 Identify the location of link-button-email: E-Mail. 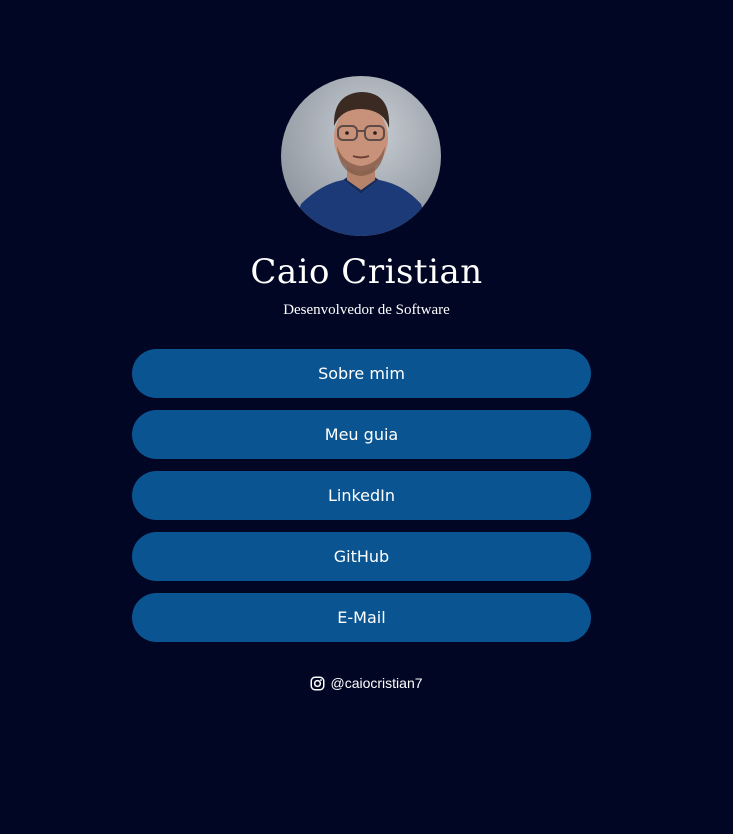
(361, 617).